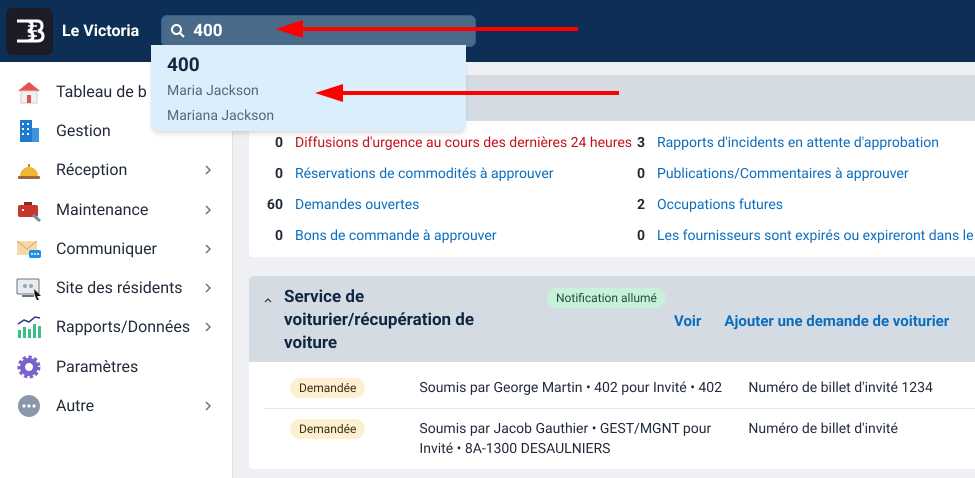 Image resolution: width=975 pixels, height=478 pixels. Describe the element at coordinates (380, 320) in the screenshot. I see `card-title: Service de voiturier/récupération de voiture` at that location.